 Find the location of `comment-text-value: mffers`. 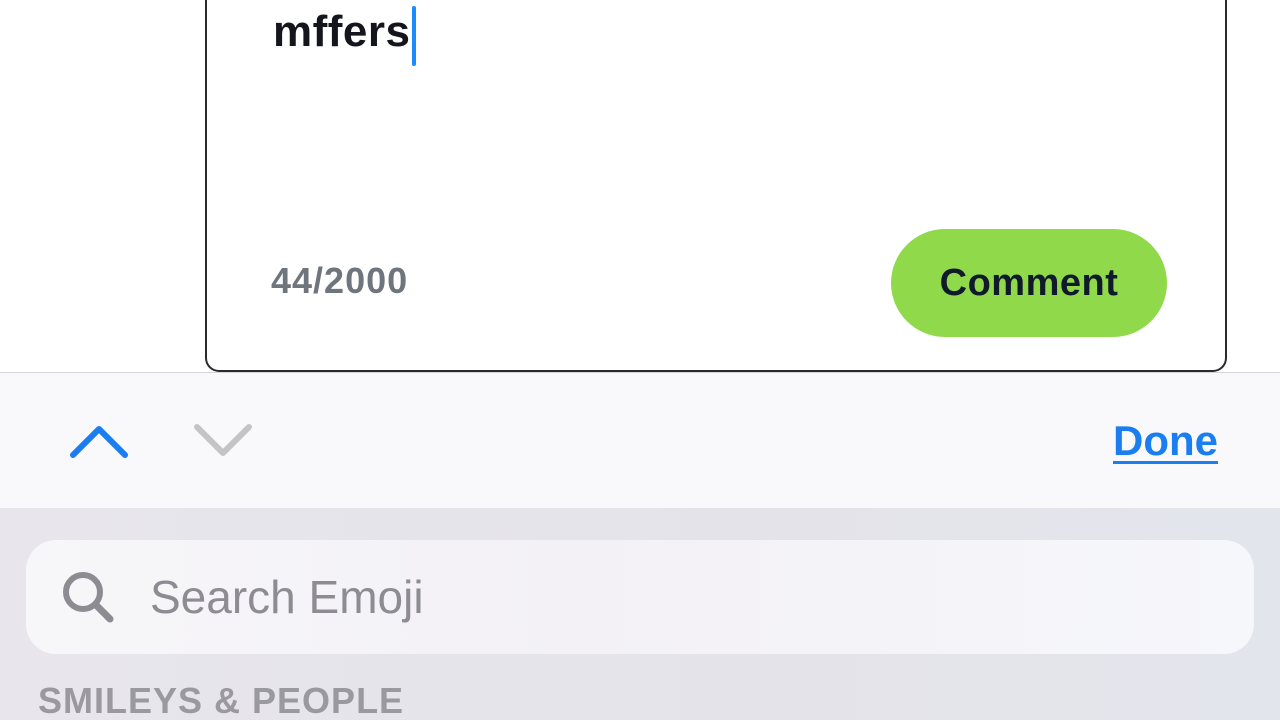

comment-text-value: mffers is located at coordinates (342, 31).